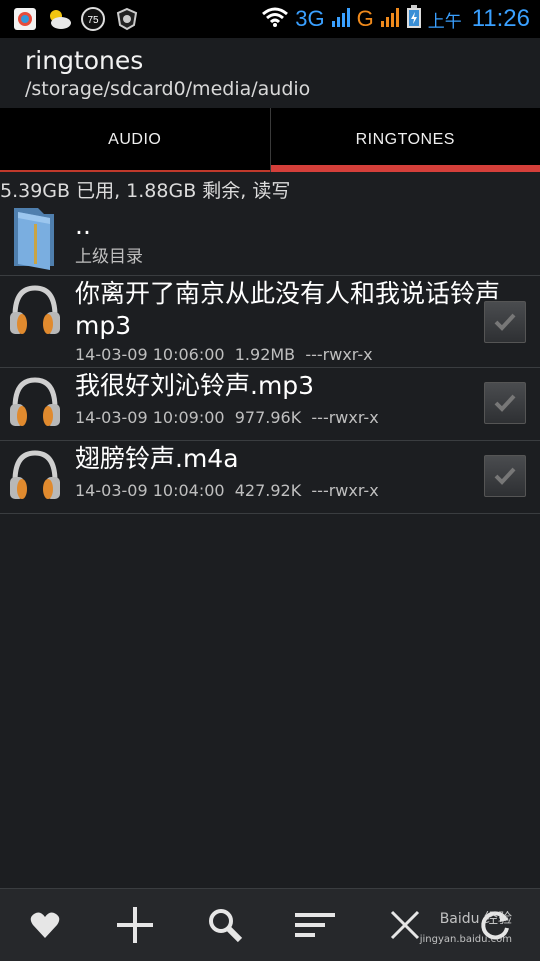  Describe the element at coordinates (127, 19) in the screenshot. I see `shield-icon` at that location.